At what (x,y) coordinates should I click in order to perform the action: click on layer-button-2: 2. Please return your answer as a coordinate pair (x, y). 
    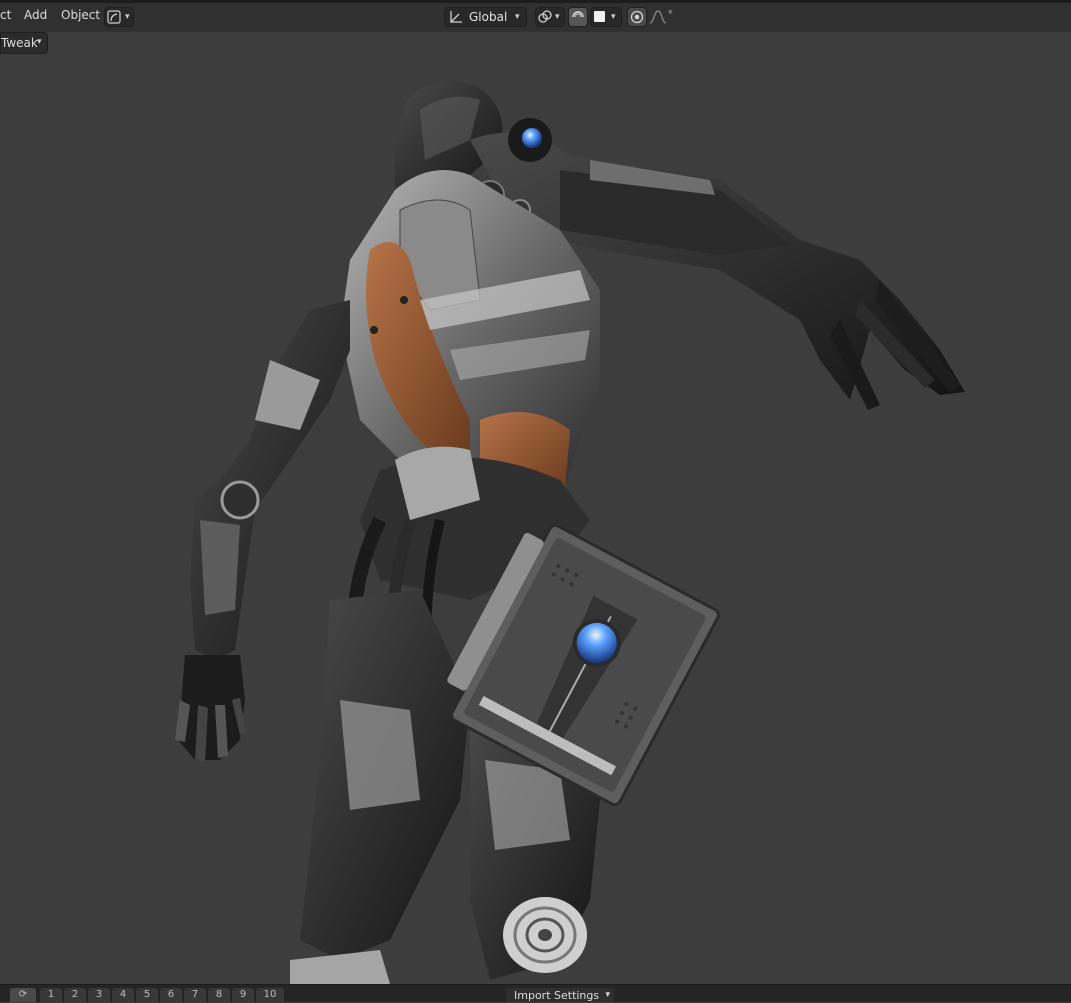
    Looking at the image, I should click on (75, 995).